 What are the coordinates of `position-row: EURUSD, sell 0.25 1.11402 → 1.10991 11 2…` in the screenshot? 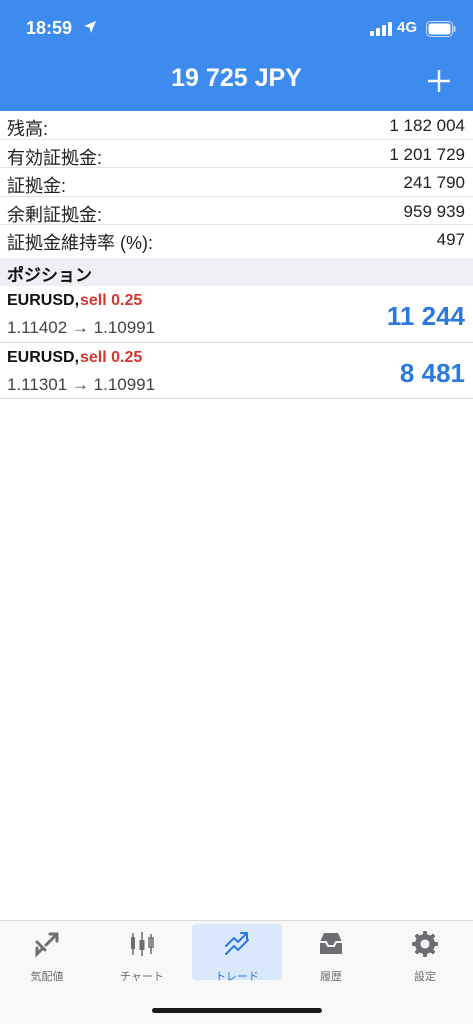 It's located at (236, 314).